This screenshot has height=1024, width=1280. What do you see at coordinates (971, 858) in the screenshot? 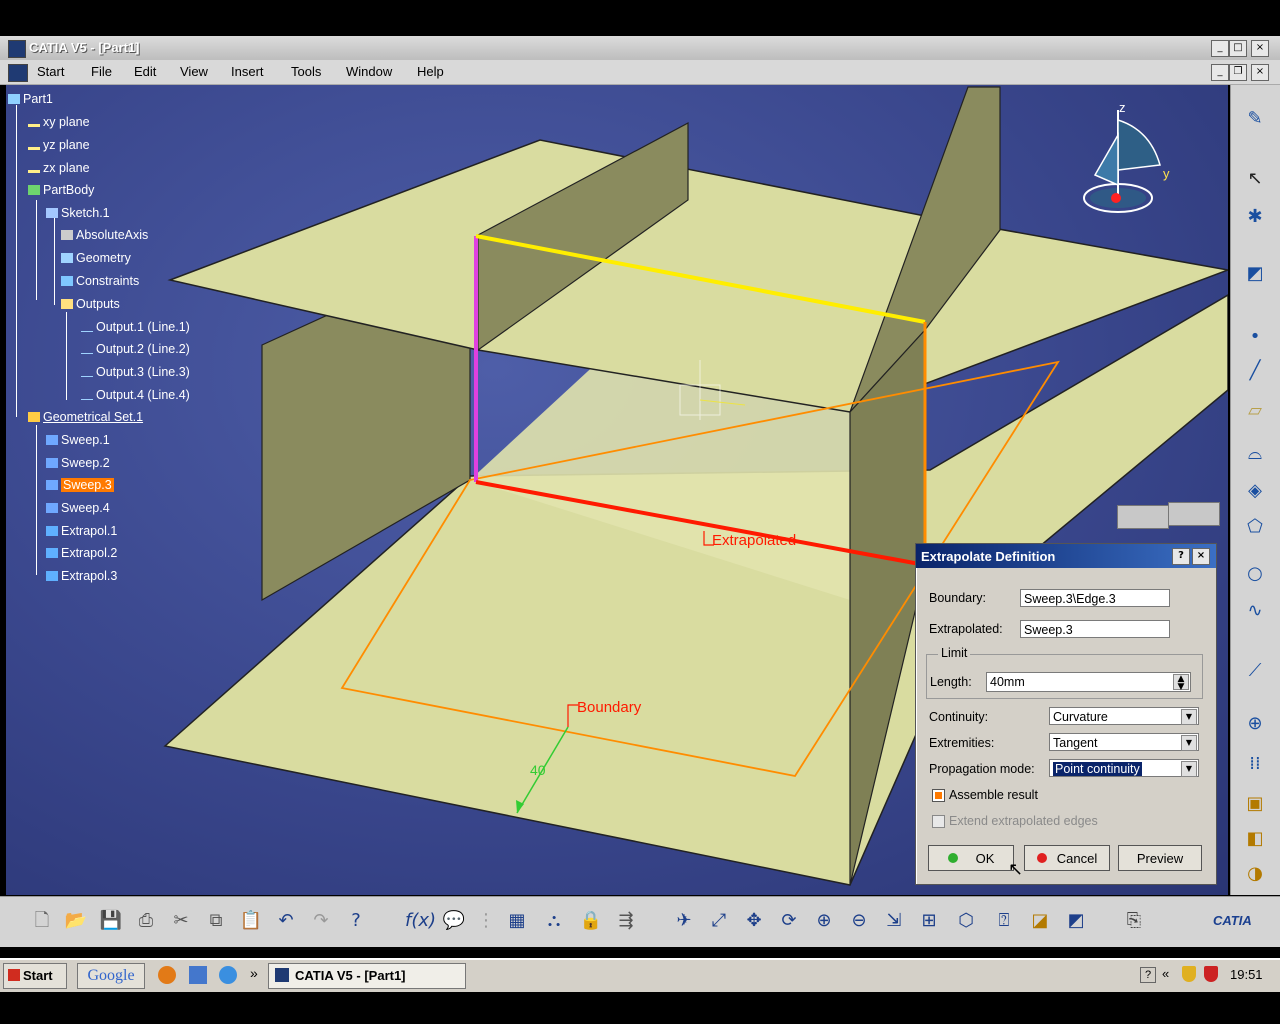
I see `ok-button: OK` at bounding box center [971, 858].